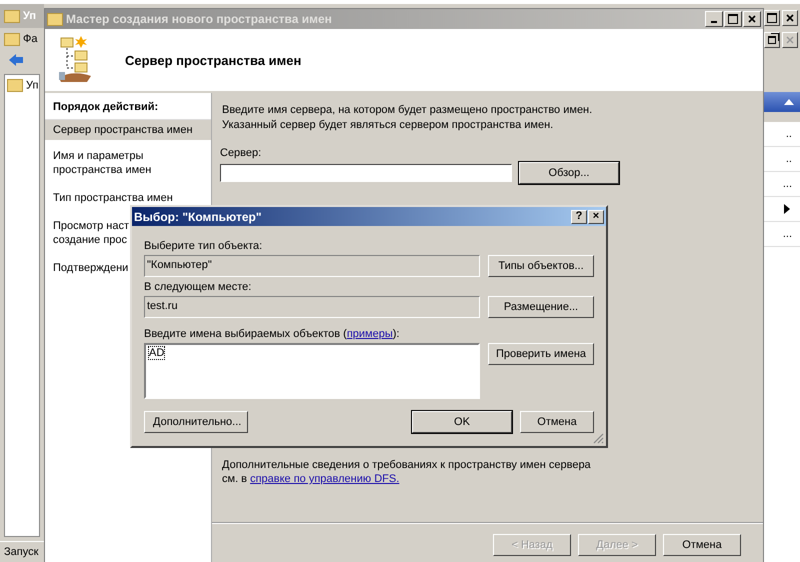  I want to click on step-item: Тип пространства имен, so click(128, 198).